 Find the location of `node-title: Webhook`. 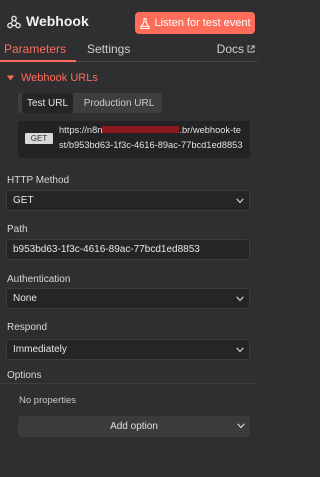

node-title: Webhook is located at coordinates (57, 21).